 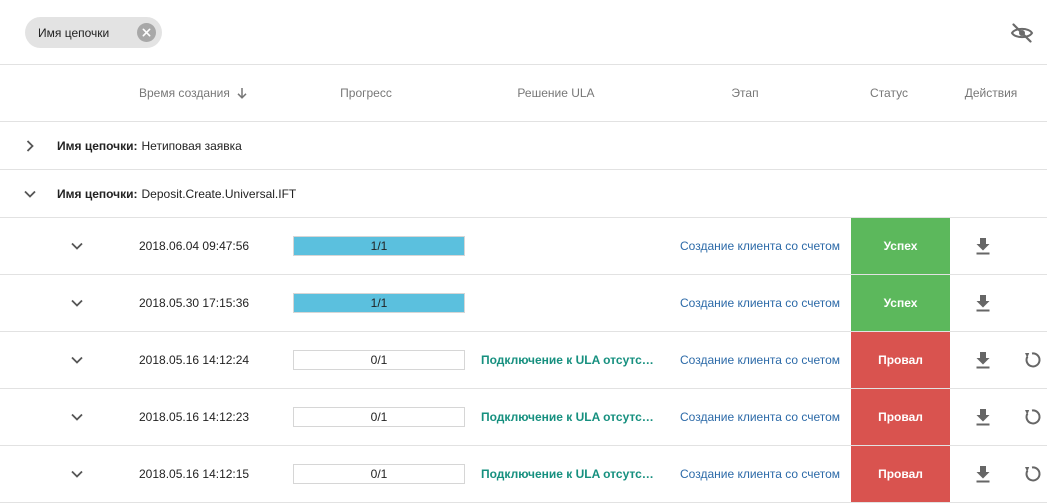 I want to click on column-header-actions: Действия, so click(x=991, y=93).